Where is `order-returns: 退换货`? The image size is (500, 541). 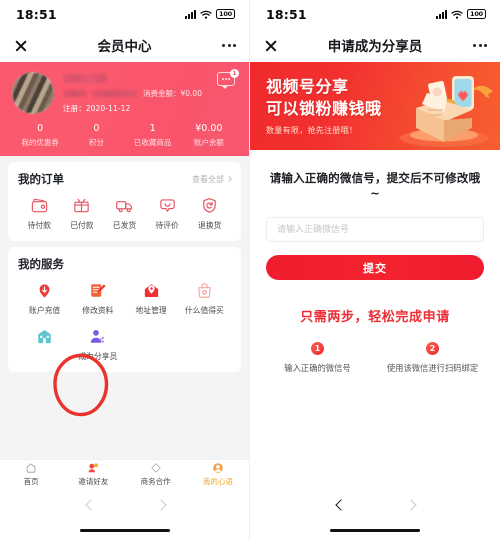 order-returns: 退换货 is located at coordinates (209, 213).